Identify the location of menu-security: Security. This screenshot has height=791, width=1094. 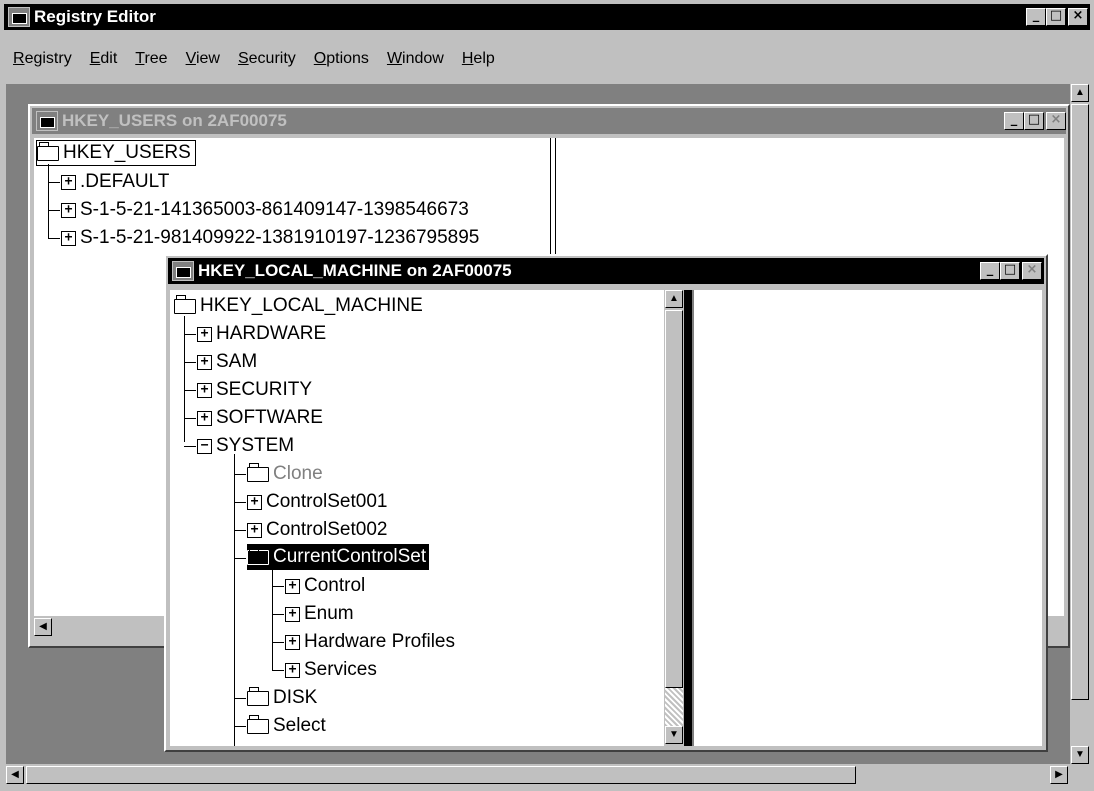
(267, 60).